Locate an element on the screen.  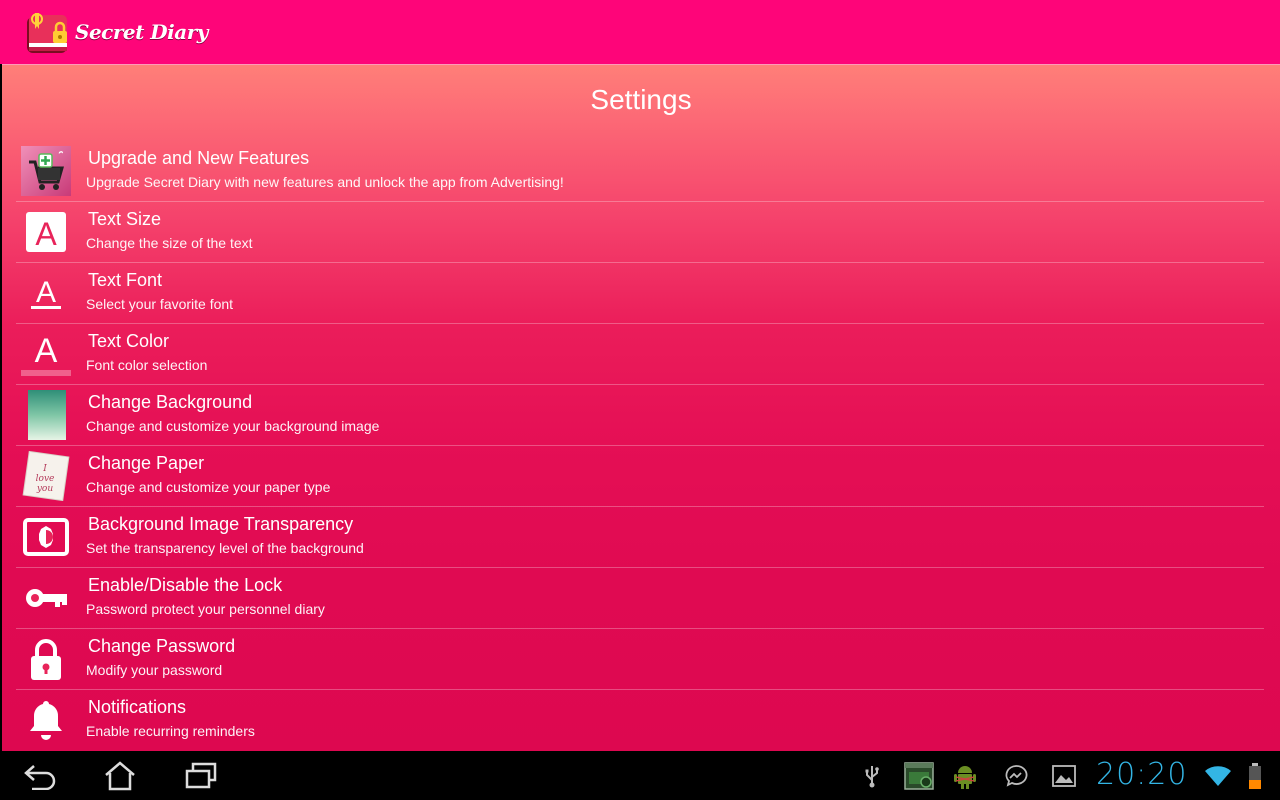
setting-text-size: A Text Size Change the size of the text is located at coordinates (640, 232).